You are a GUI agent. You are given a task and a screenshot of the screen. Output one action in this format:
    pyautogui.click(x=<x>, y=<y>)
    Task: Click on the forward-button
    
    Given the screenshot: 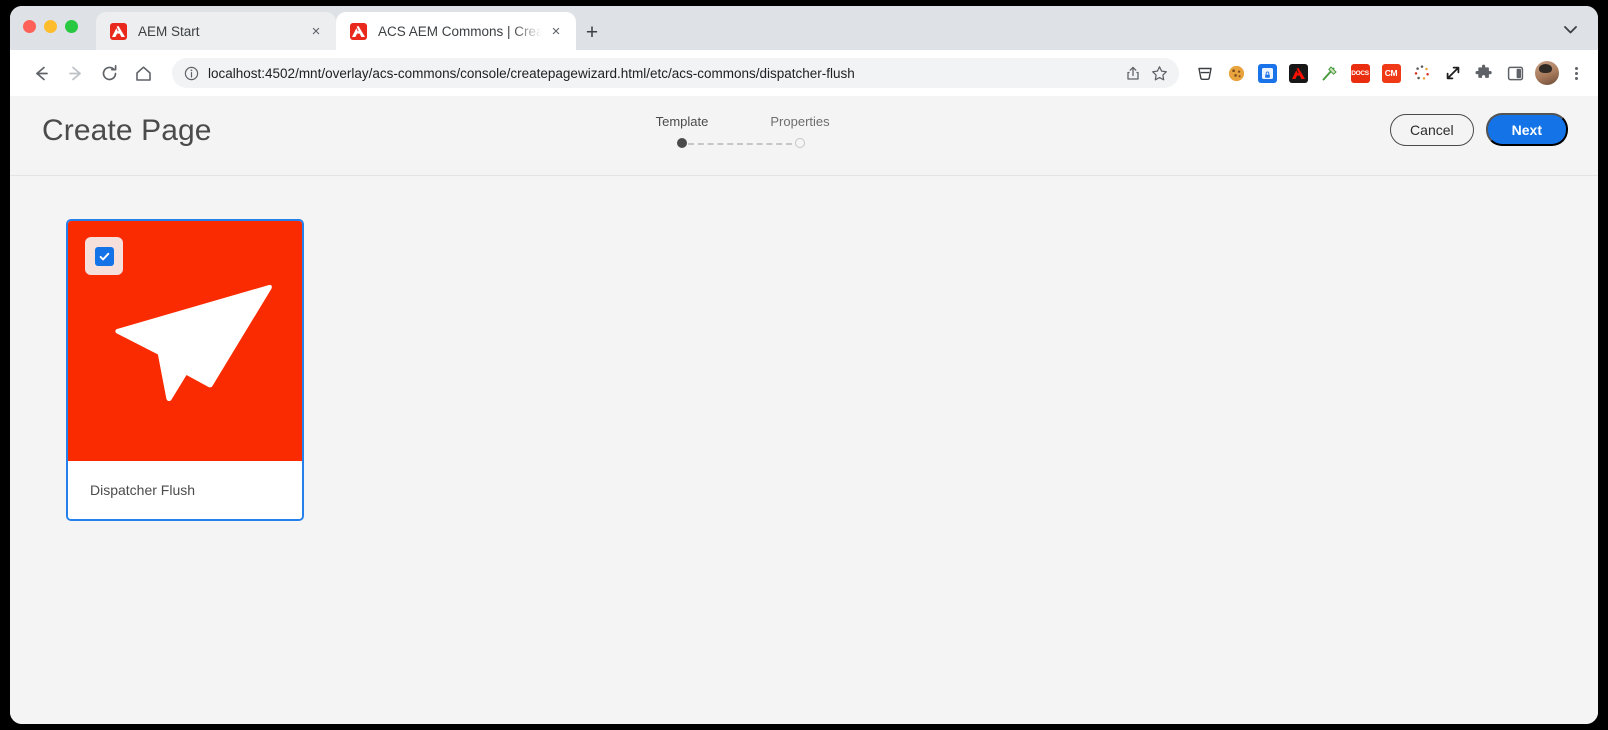 What is the action you would take?
    pyautogui.click(x=75, y=73)
    